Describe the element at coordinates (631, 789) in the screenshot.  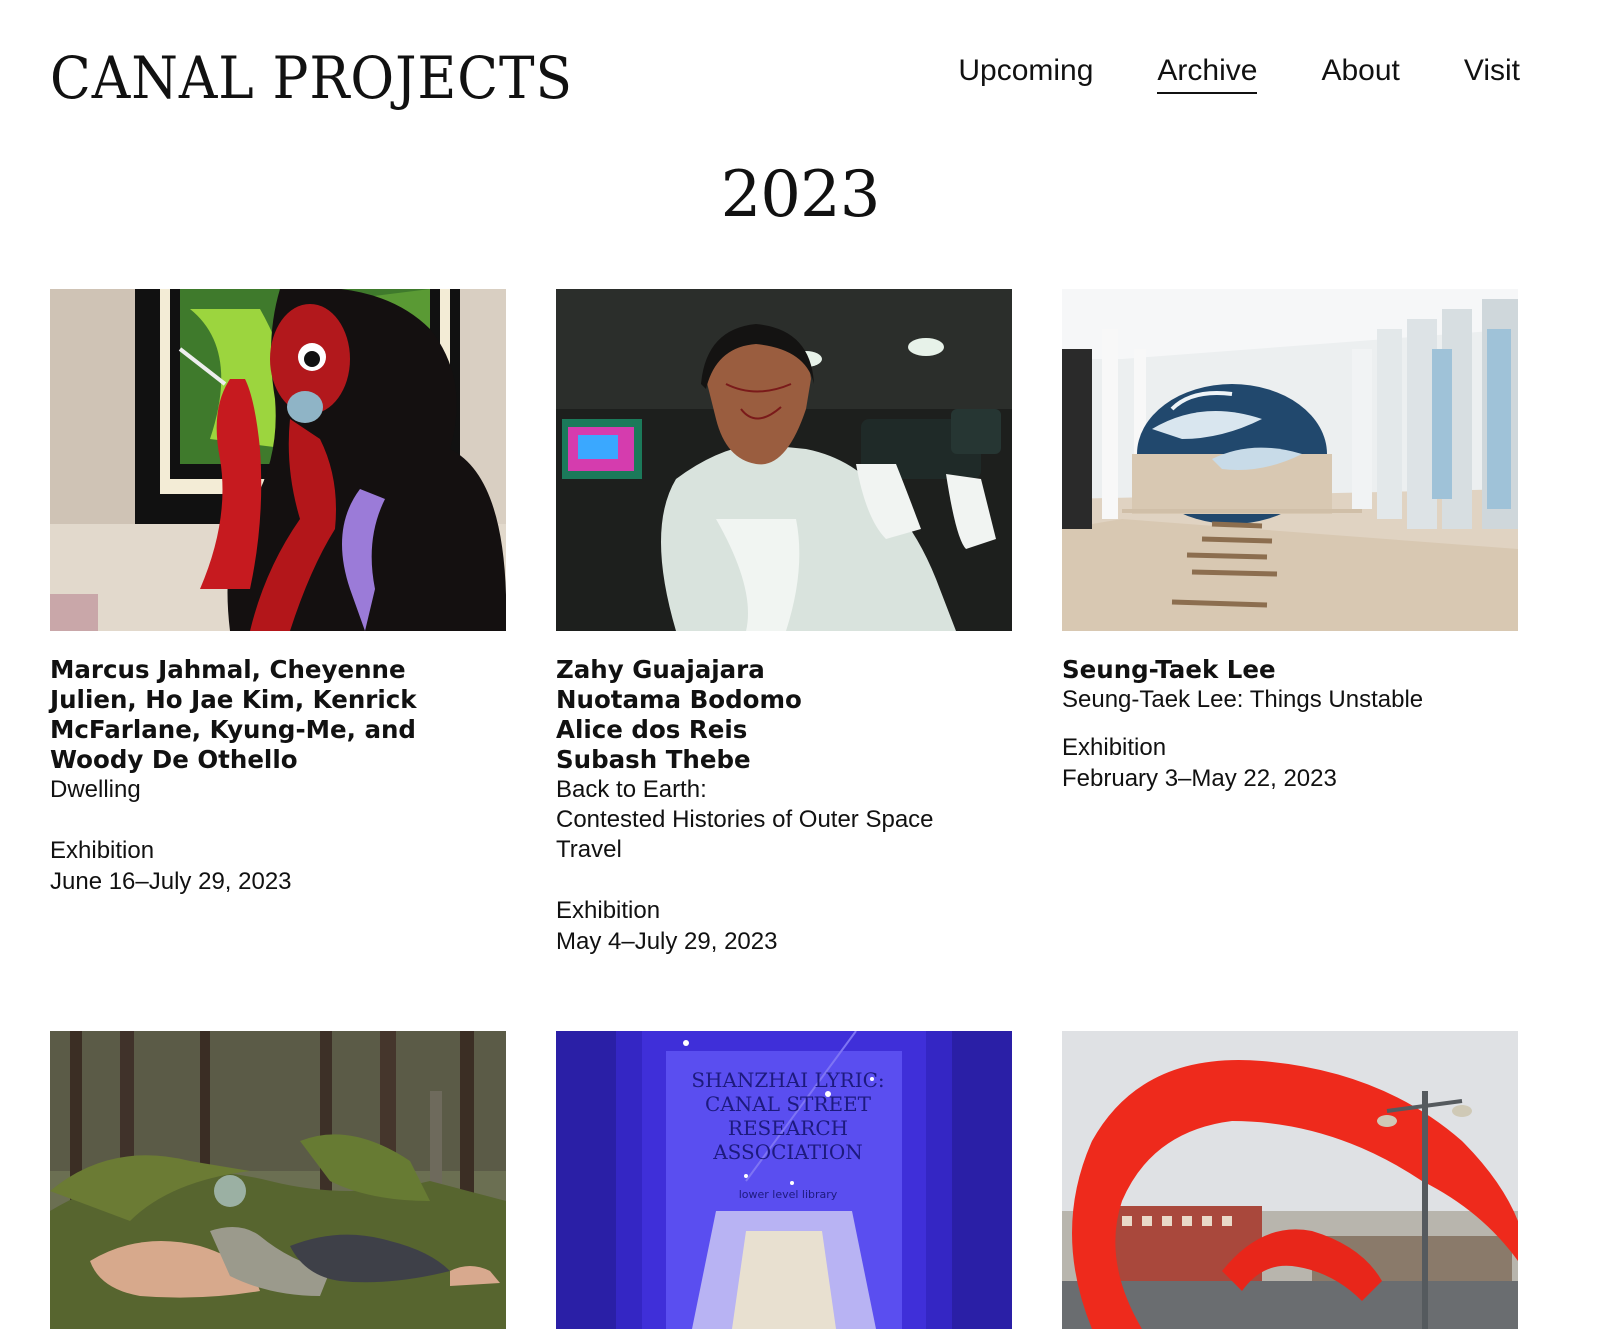
I see `title-line: Back to Earth:` at that location.